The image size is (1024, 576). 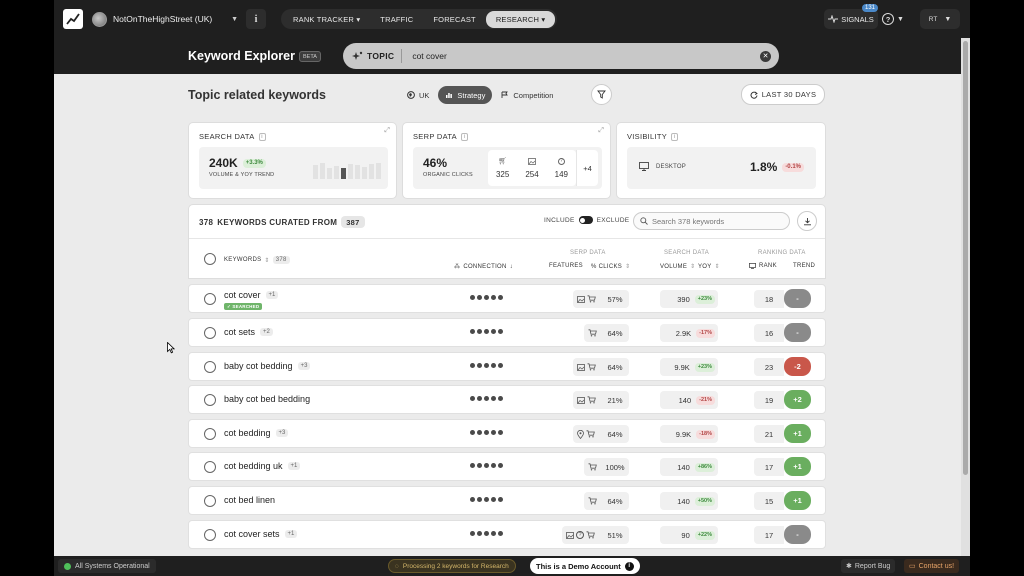 What do you see at coordinates (797, 399) in the screenshot?
I see `trend-badge: +2` at bounding box center [797, 399].